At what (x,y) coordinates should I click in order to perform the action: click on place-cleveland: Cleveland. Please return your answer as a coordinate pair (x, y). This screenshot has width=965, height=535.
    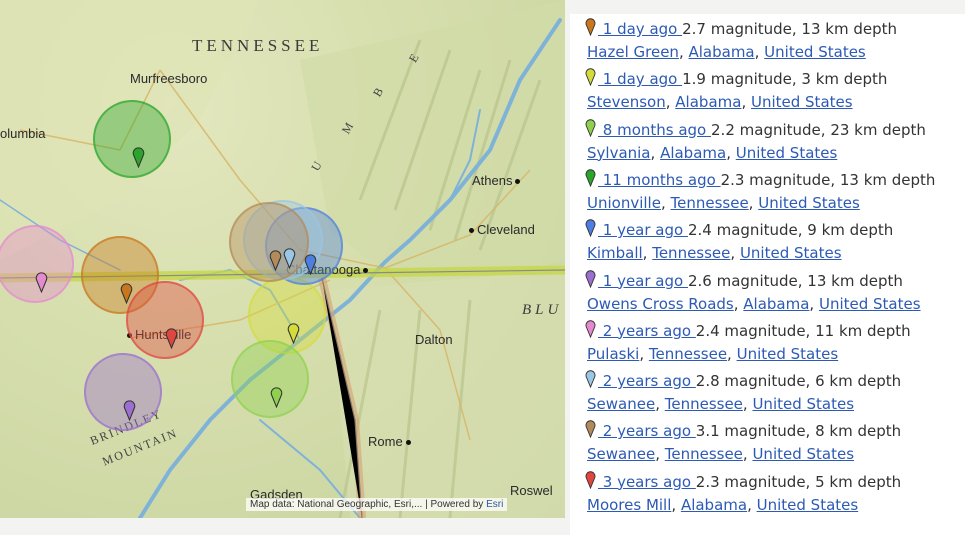
    Looking at the image, I should click on (500, 229).